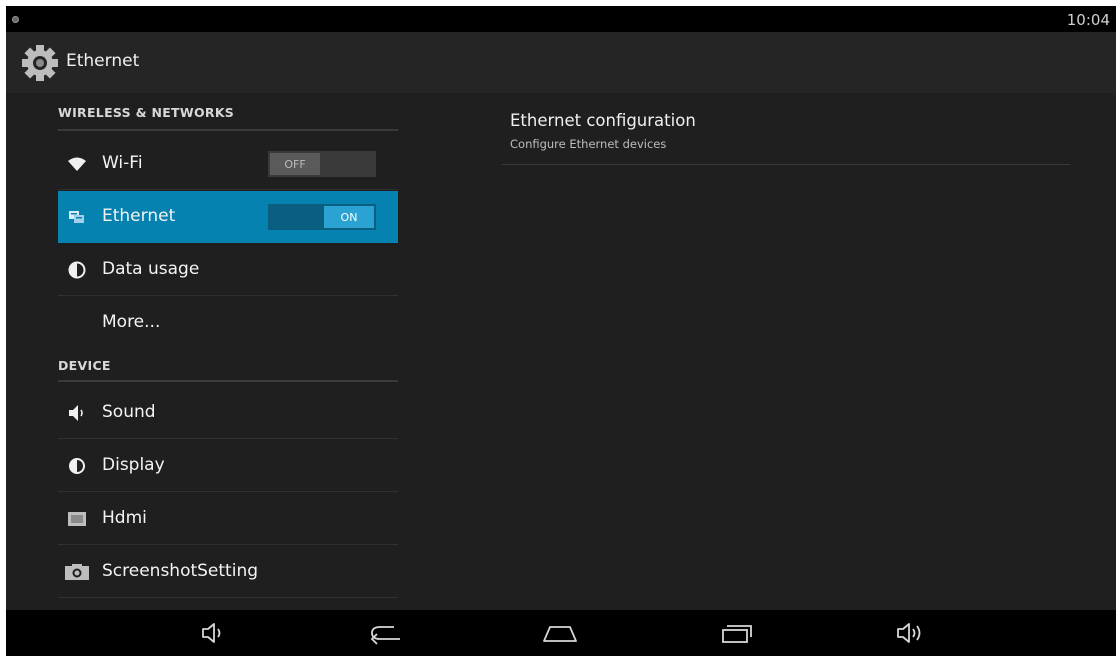 This screenshot has height=659, width=1120. Describe the element at coordinates (603, 120) in the screenshot. I see `preference-title: Ethernet configuration` at that location.